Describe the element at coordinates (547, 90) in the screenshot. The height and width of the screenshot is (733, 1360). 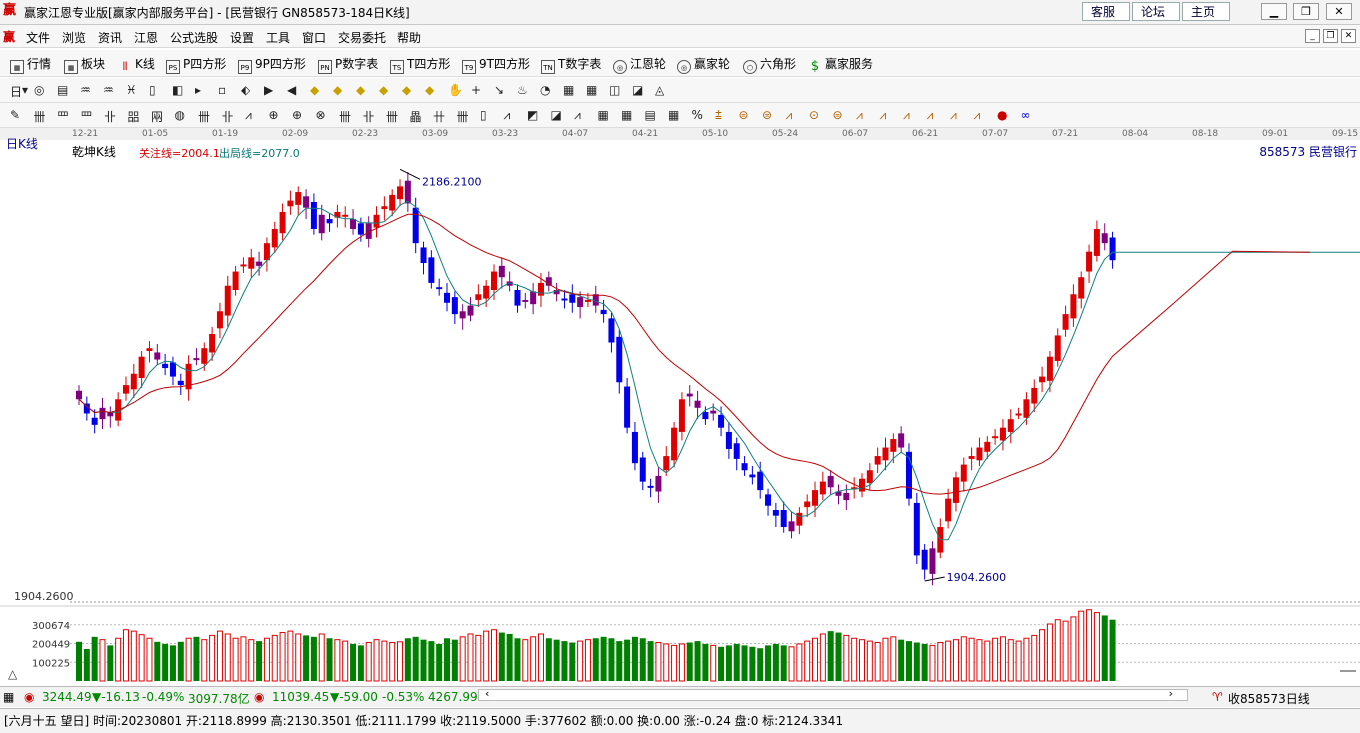
I see `tool-icon-24: ◔` at that location.